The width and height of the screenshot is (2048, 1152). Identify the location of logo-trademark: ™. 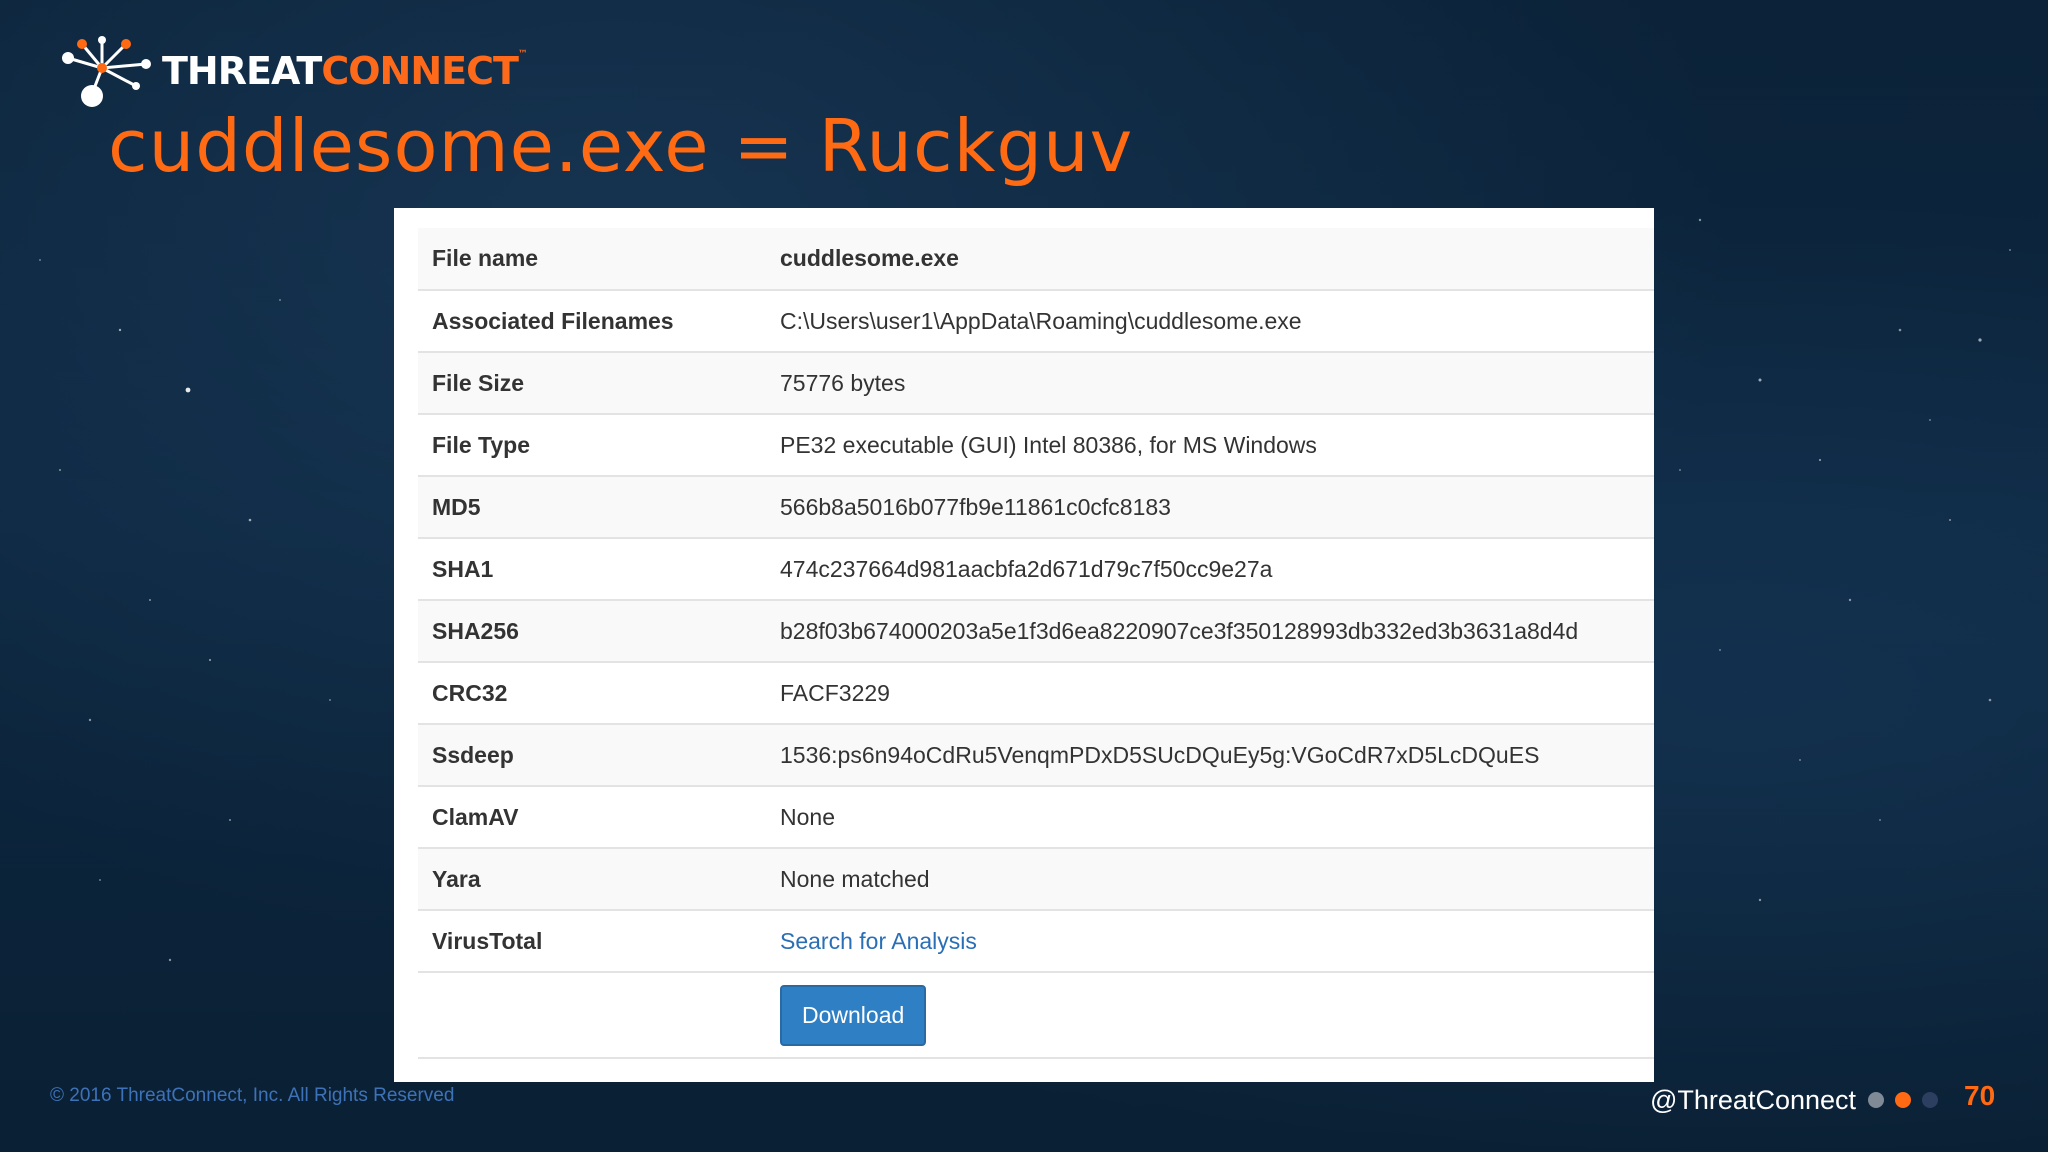
(522, 54).